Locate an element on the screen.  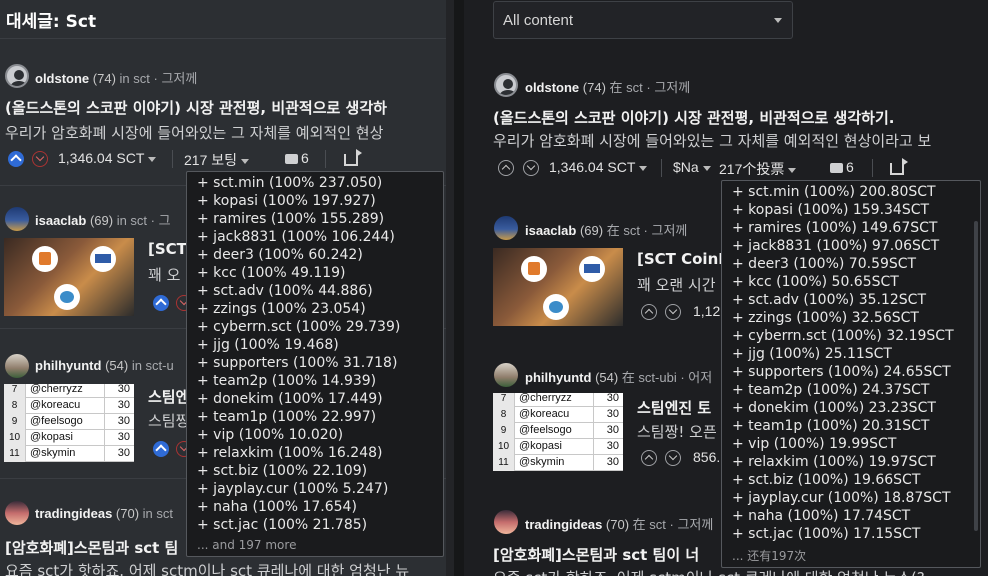
voter-item: + relaxkim (100% 16.248) is located at coordinates (289, 453).